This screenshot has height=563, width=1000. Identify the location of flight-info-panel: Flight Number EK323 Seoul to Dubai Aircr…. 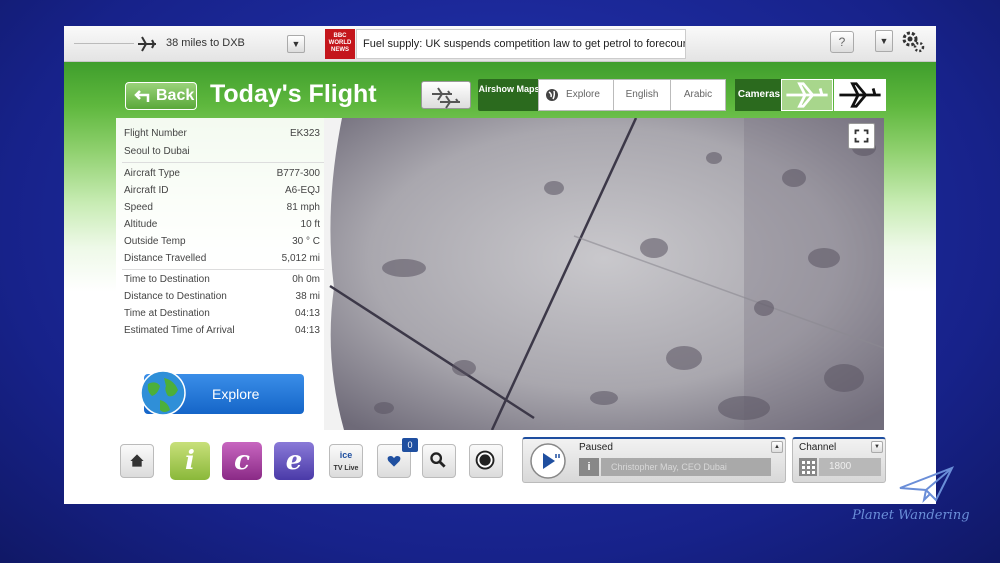
(224, 272).